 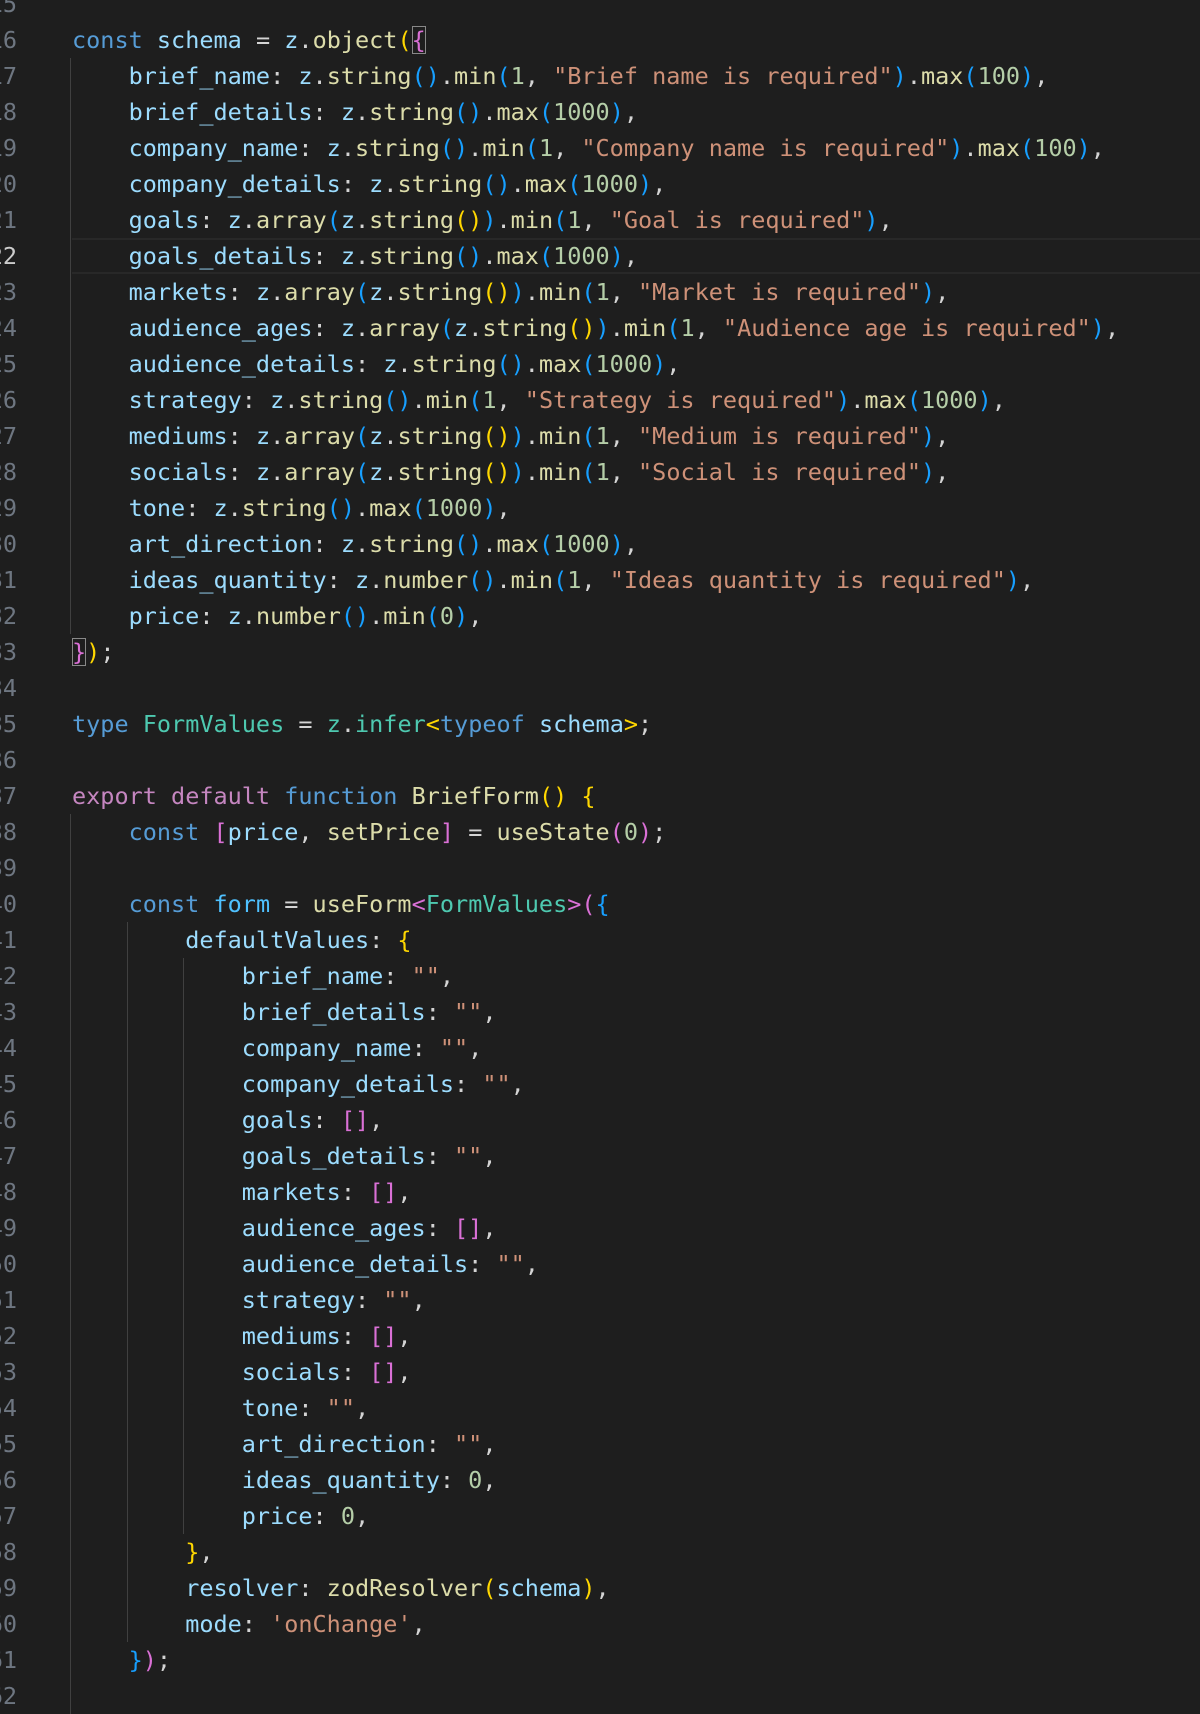 I want to click on code-line: 55 art_direction: "",, so click(x=600, y=1444).